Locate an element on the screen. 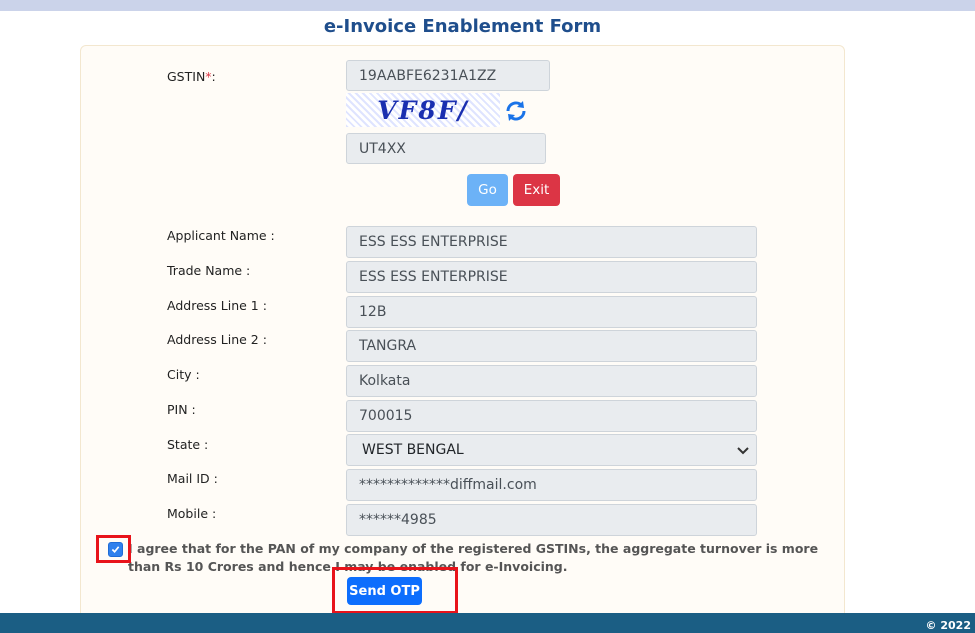  city-label: City : is located at coordinates (183, 374).